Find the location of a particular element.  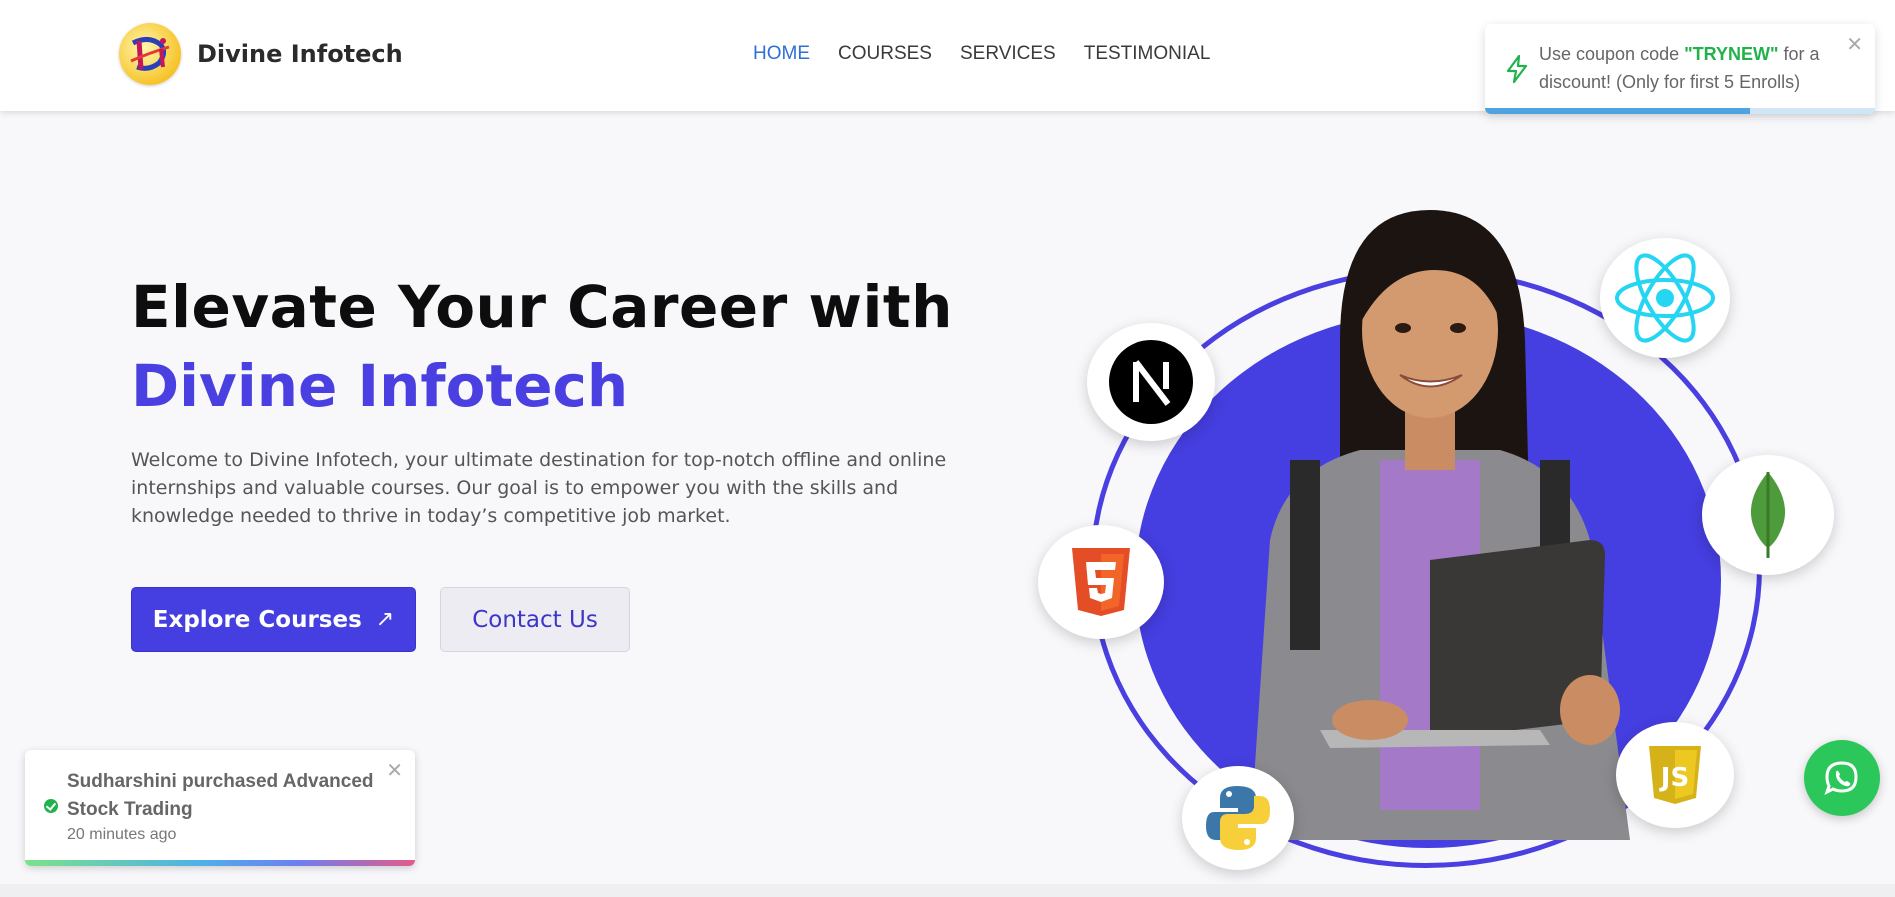

explore-courses-label: Explore Courses is located at coordinates (257, 619).